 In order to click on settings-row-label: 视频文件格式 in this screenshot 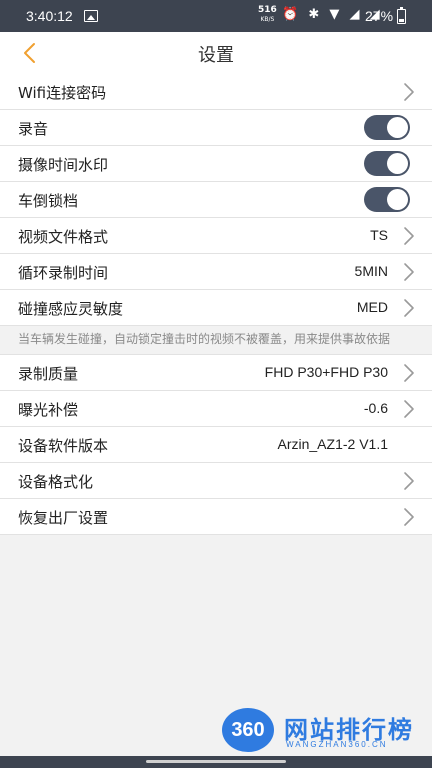, I will do `click(63, 237)`.